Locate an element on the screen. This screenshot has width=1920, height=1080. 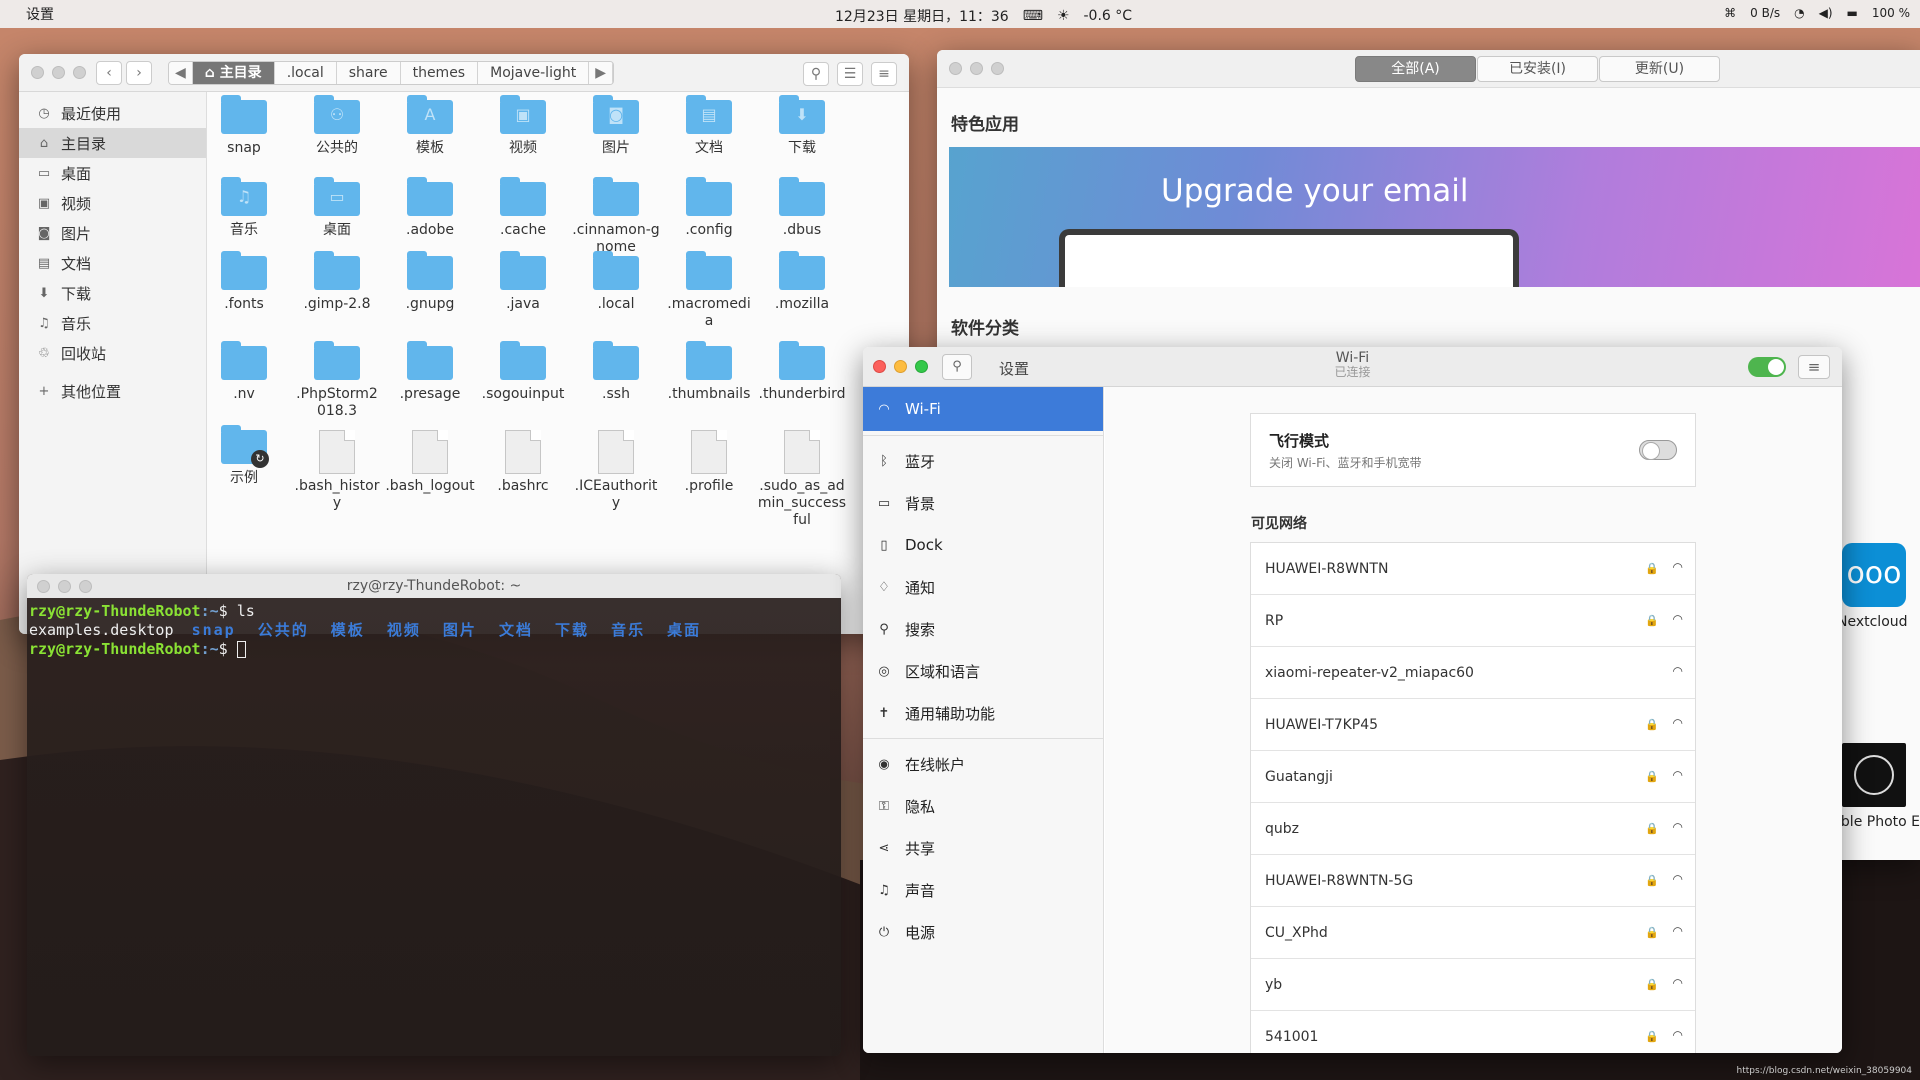
search-icon: ⚲ is located at coordinates (816, 74).